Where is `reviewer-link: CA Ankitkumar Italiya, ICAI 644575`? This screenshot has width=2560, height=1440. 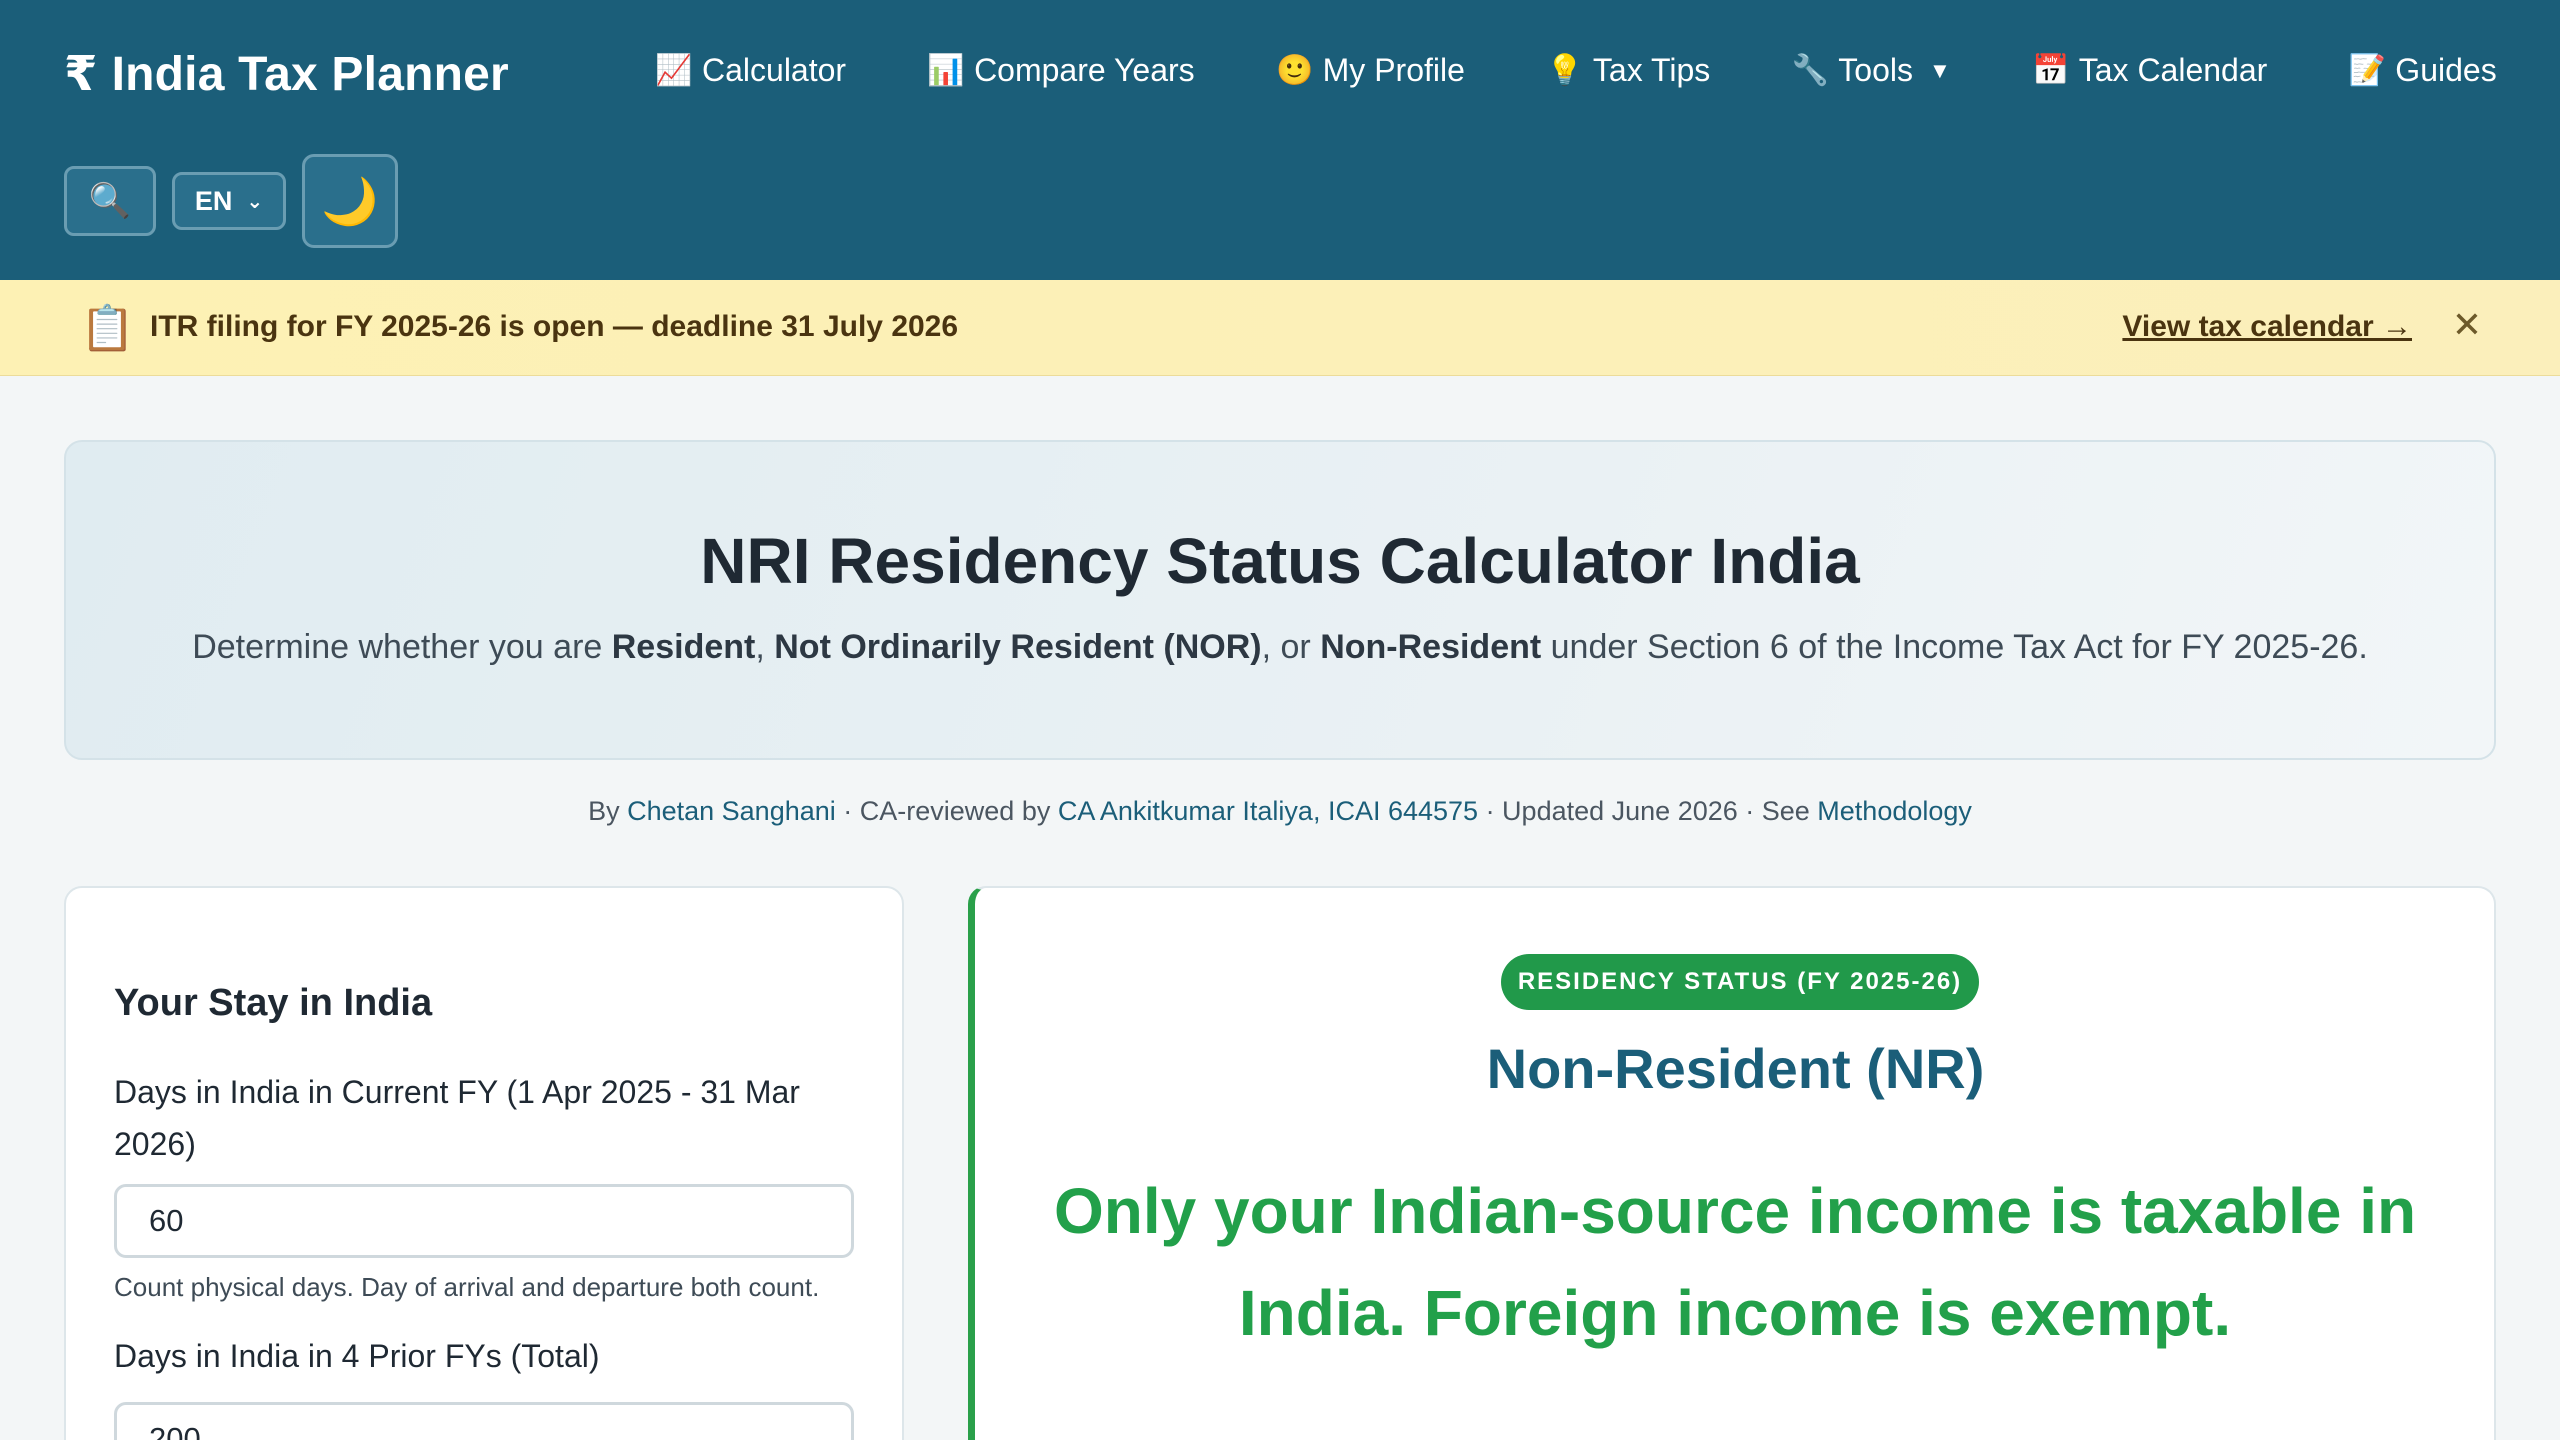 reviewer-link: CA Ankitkumar Italiya, ICAI 644575 is located at coordinates (1268, 811).